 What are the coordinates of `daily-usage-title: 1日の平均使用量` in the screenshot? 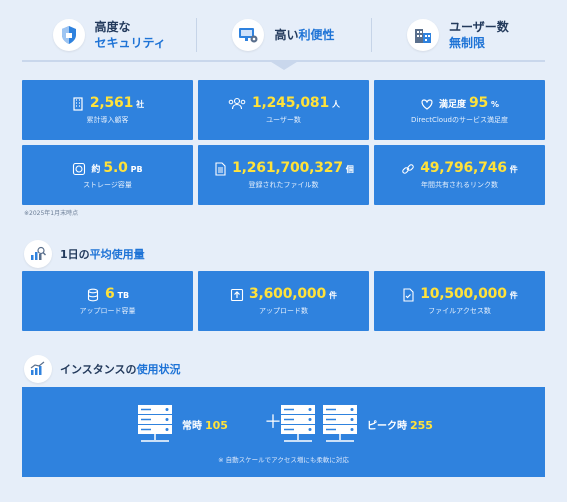 It's located at (102, 254).